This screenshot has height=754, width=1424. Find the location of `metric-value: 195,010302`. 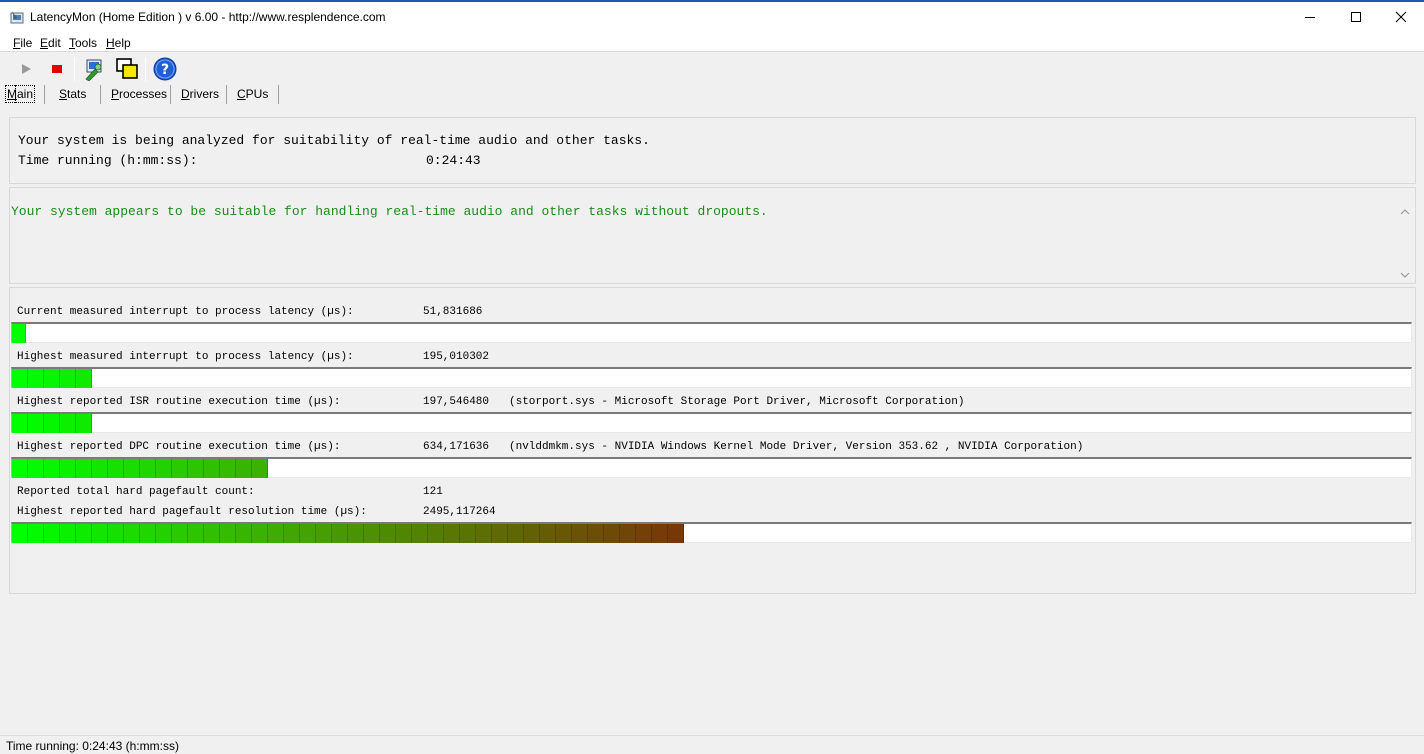

metric-value: 195,010302 is located at coordinates (456, 357).